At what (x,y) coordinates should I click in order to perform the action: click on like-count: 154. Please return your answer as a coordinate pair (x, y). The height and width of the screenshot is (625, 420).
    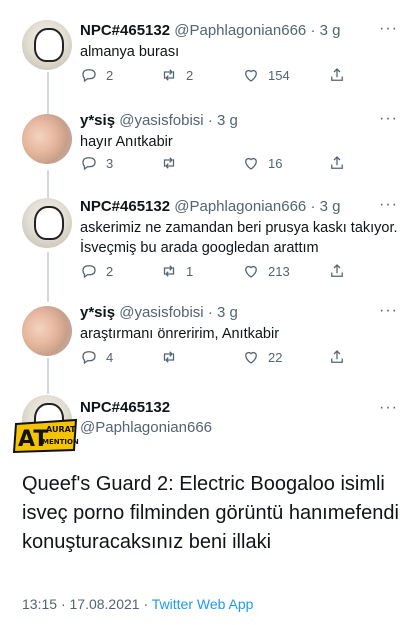
    Looking at the image, I should click on (279, 75).